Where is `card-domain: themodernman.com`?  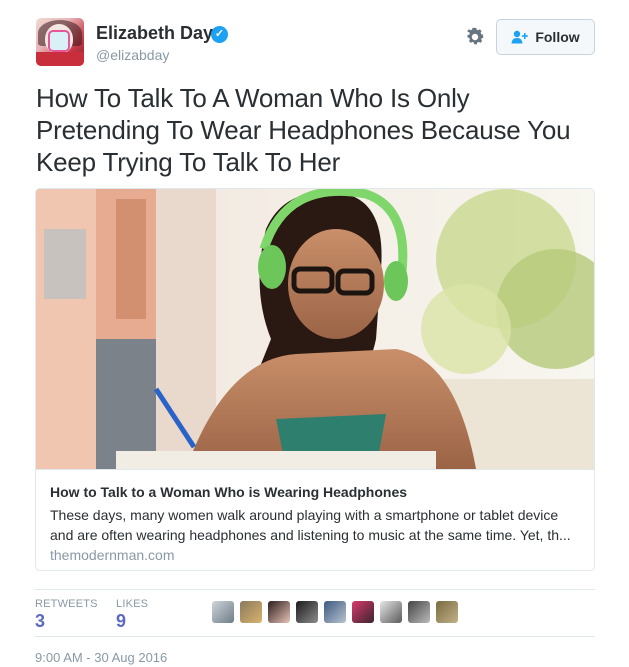 card-domain: themodernman.com is located at coordinates (112, 555).